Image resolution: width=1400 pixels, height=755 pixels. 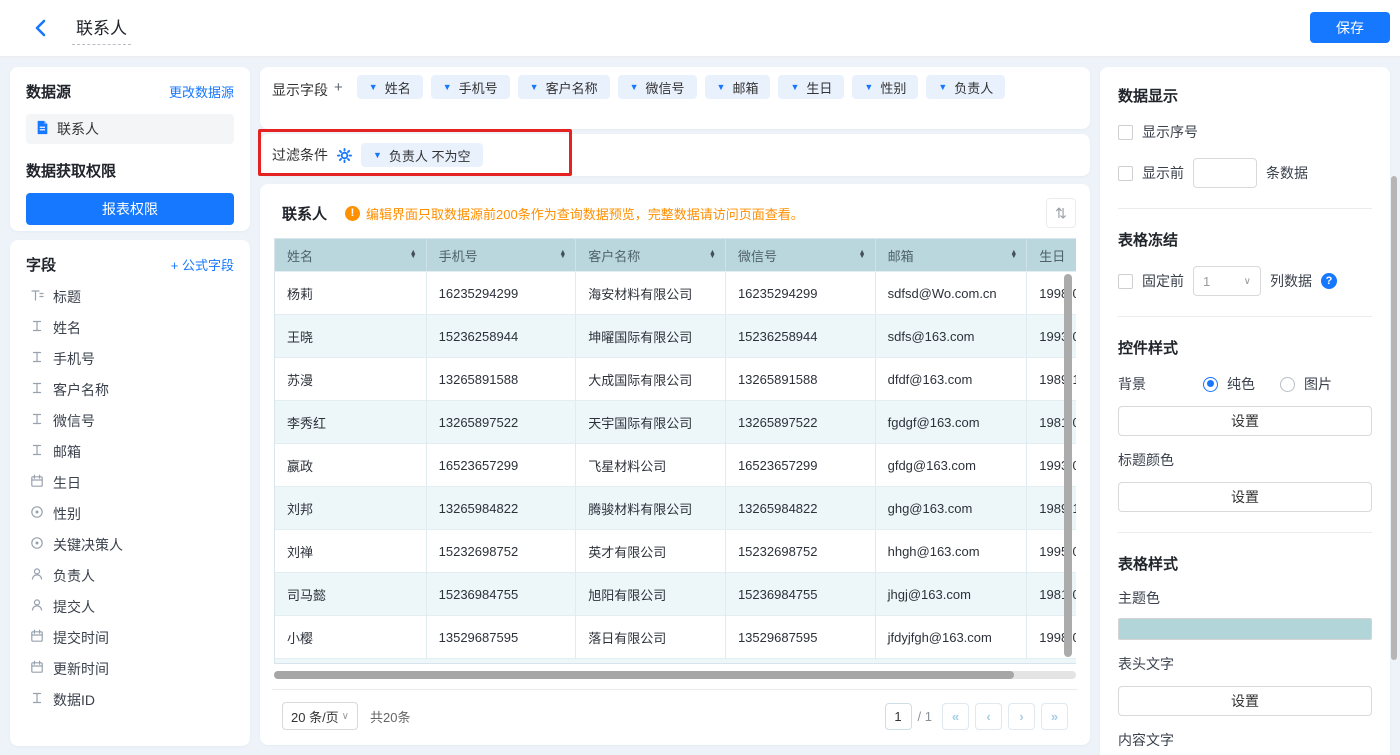 What do you see at coordinates (571, 88) in the screenshot?
I see `display-field-chip-label: 客户名称` at bounding box center [571, 88].